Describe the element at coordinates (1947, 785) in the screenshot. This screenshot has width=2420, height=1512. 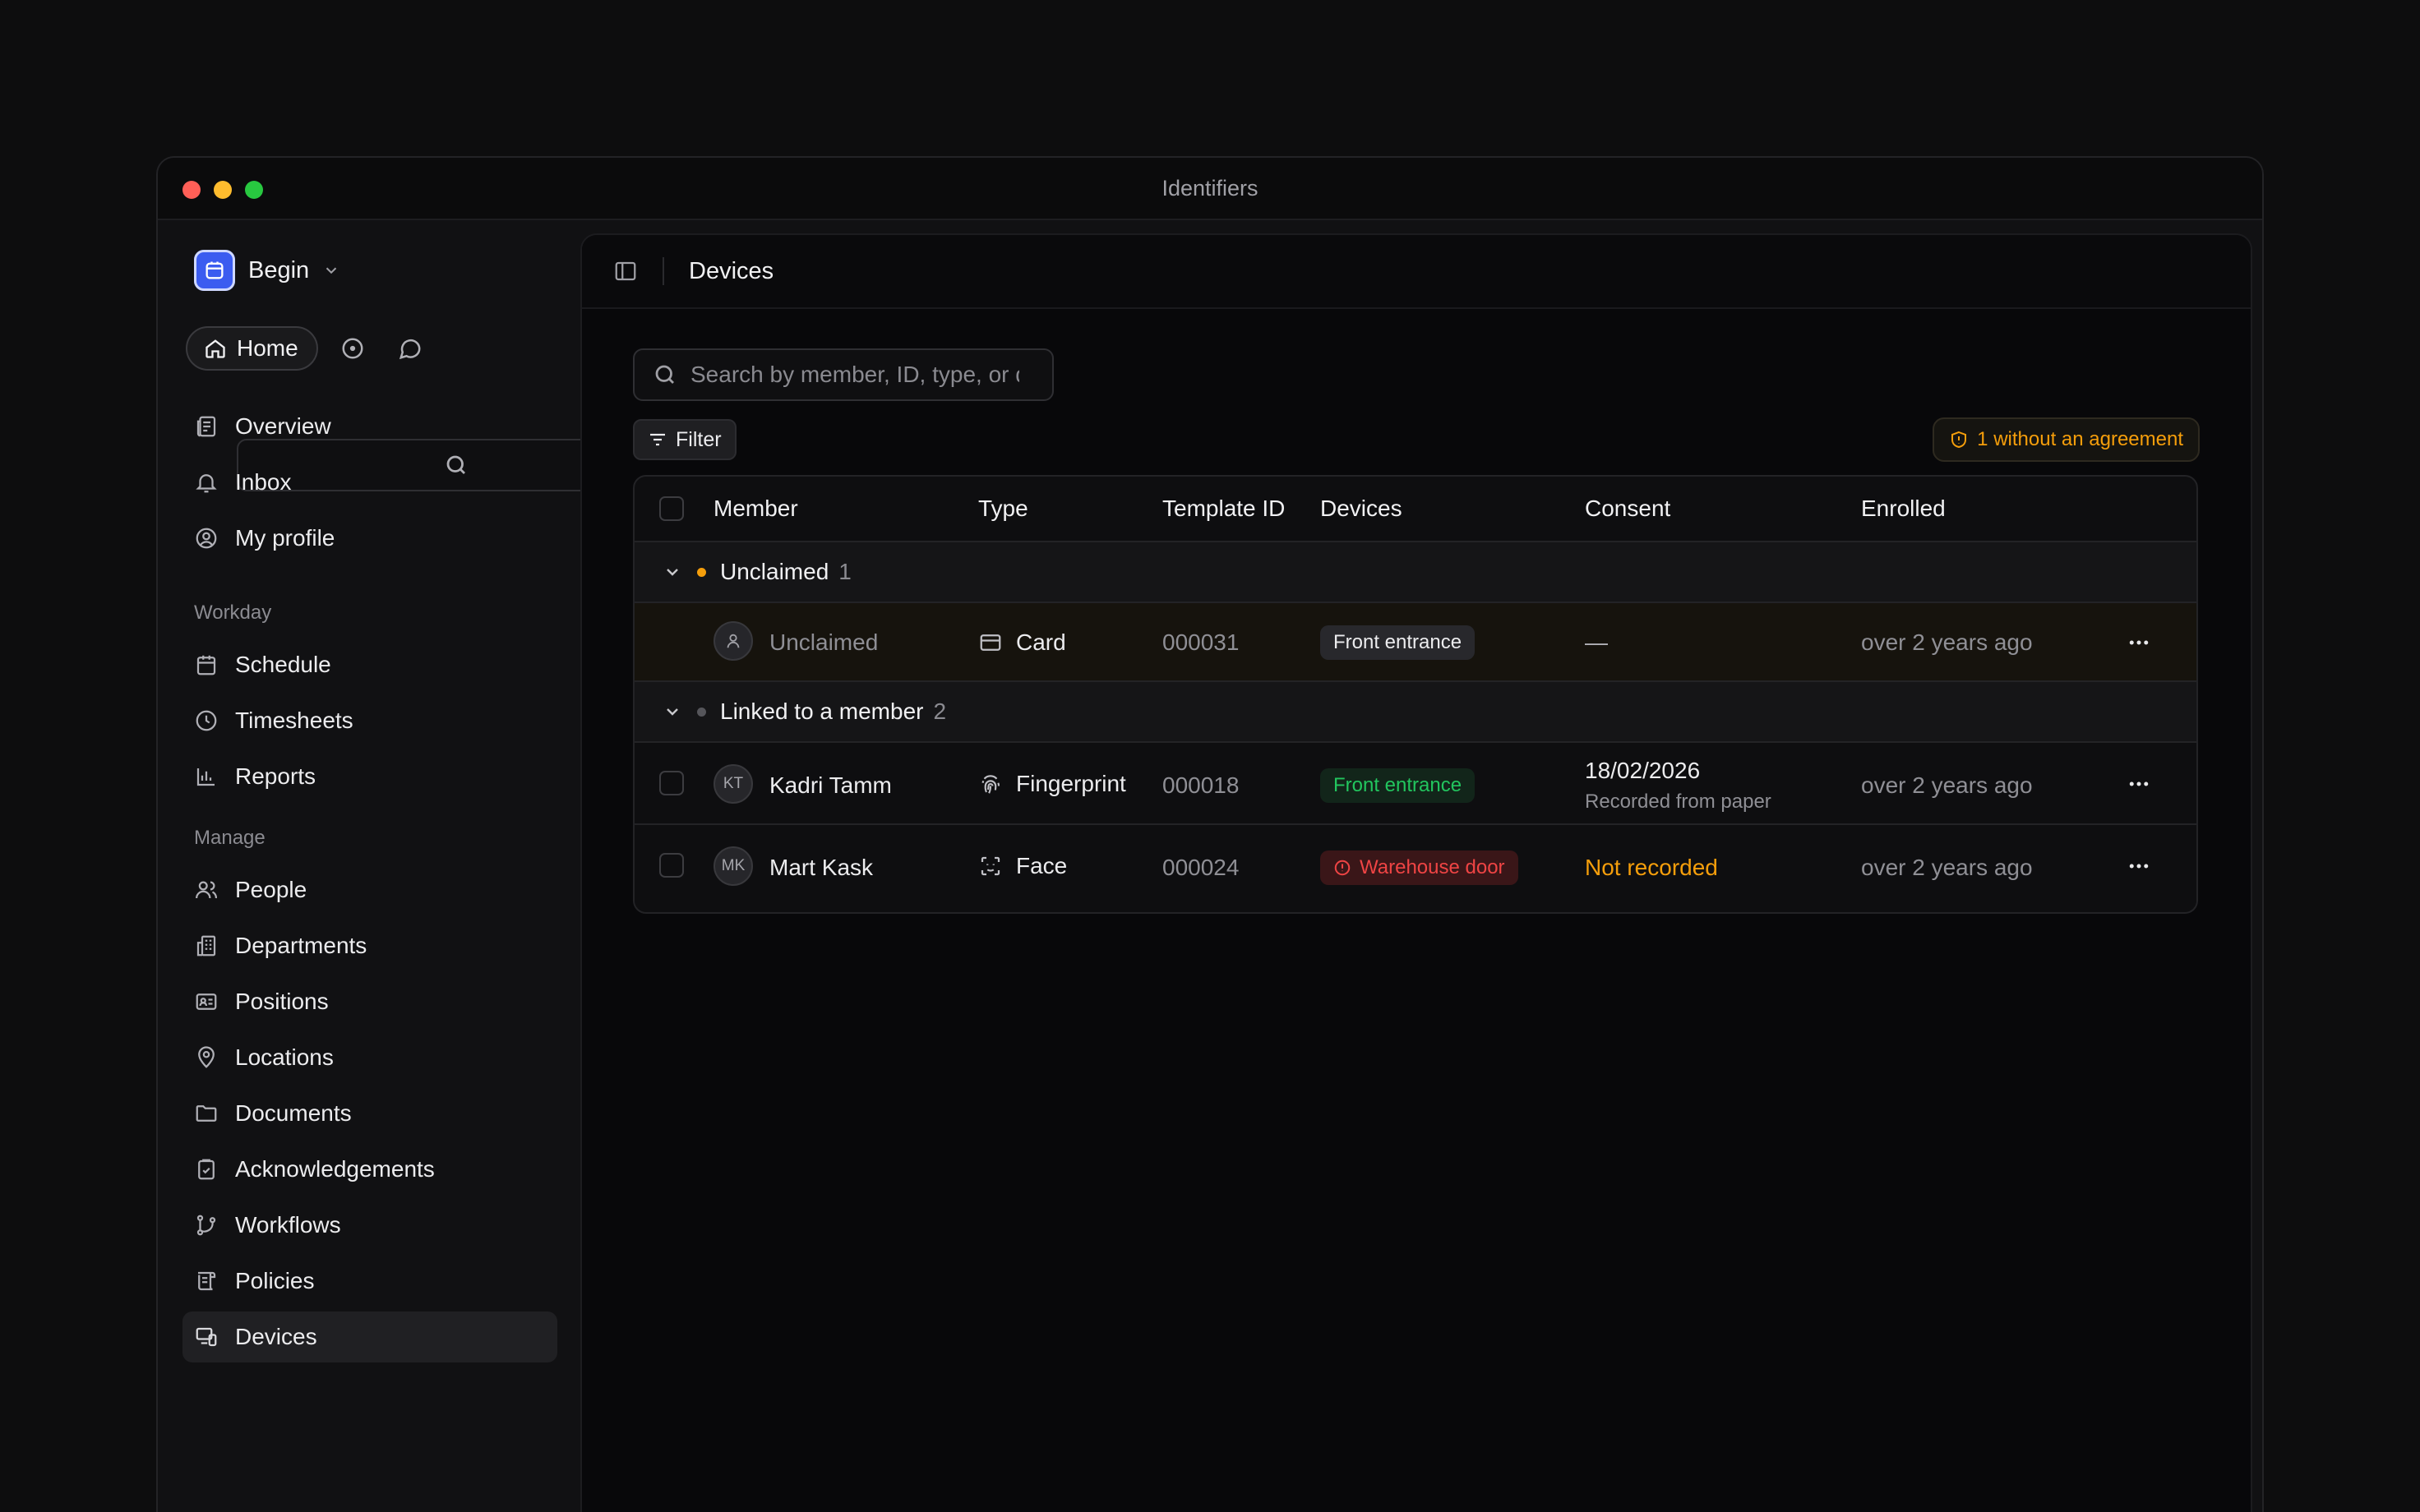
I see `enrolled-value: over 2 years ago` at that location.